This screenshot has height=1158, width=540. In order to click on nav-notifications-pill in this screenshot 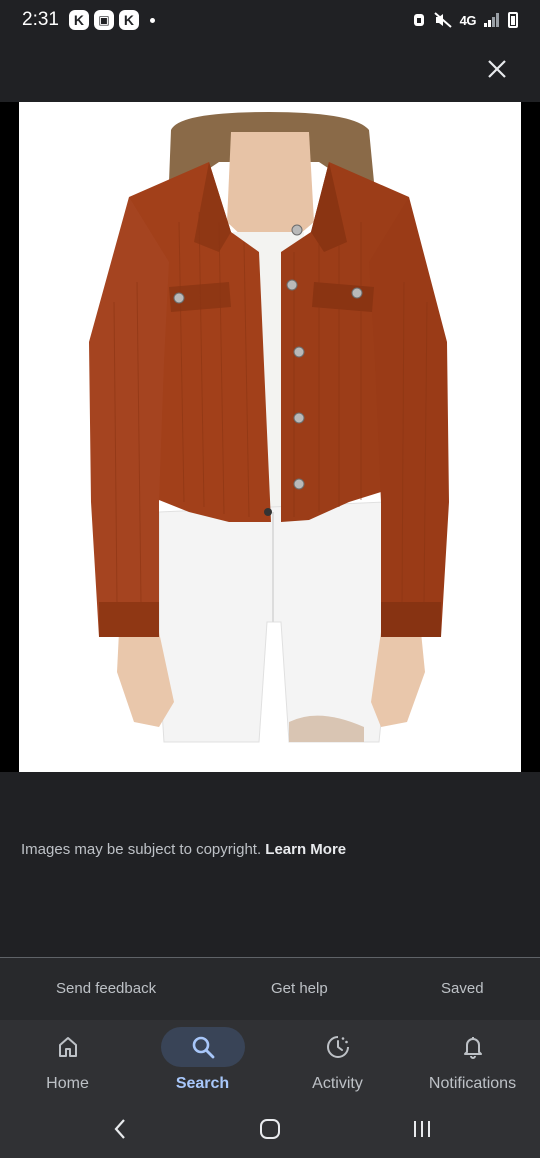, I will do `click(473, 1047)`.